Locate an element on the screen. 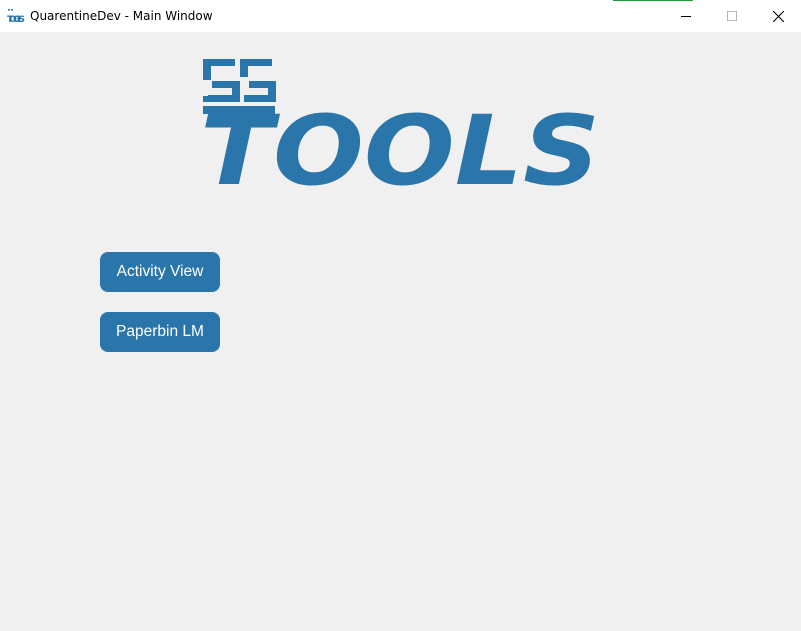  close-button is located at coordinates (778, 16).